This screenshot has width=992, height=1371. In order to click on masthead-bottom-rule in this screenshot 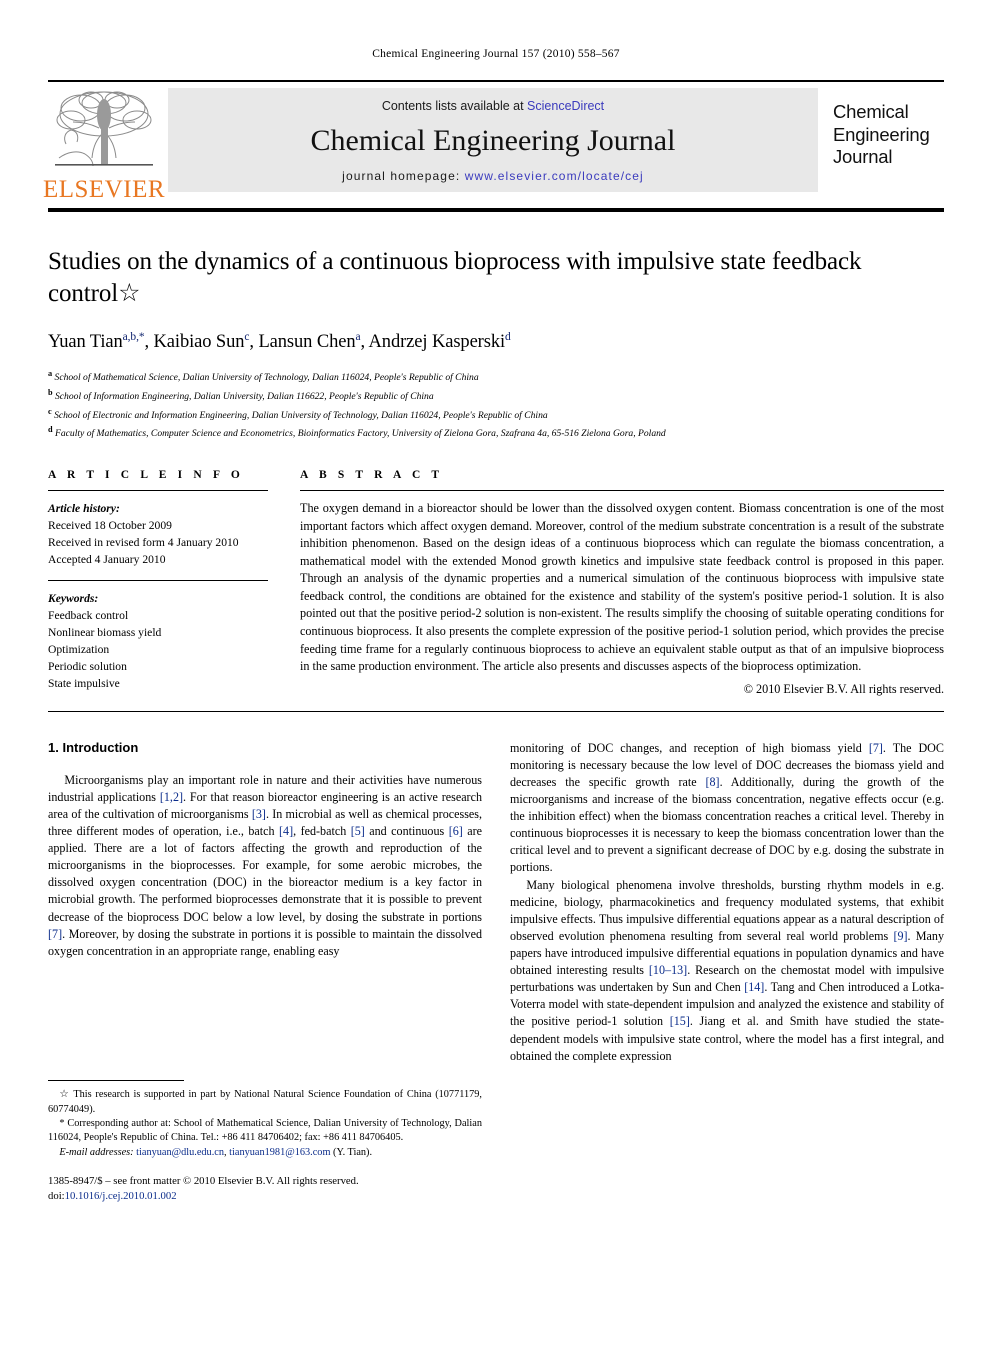, I will do `click(496, 210)`.